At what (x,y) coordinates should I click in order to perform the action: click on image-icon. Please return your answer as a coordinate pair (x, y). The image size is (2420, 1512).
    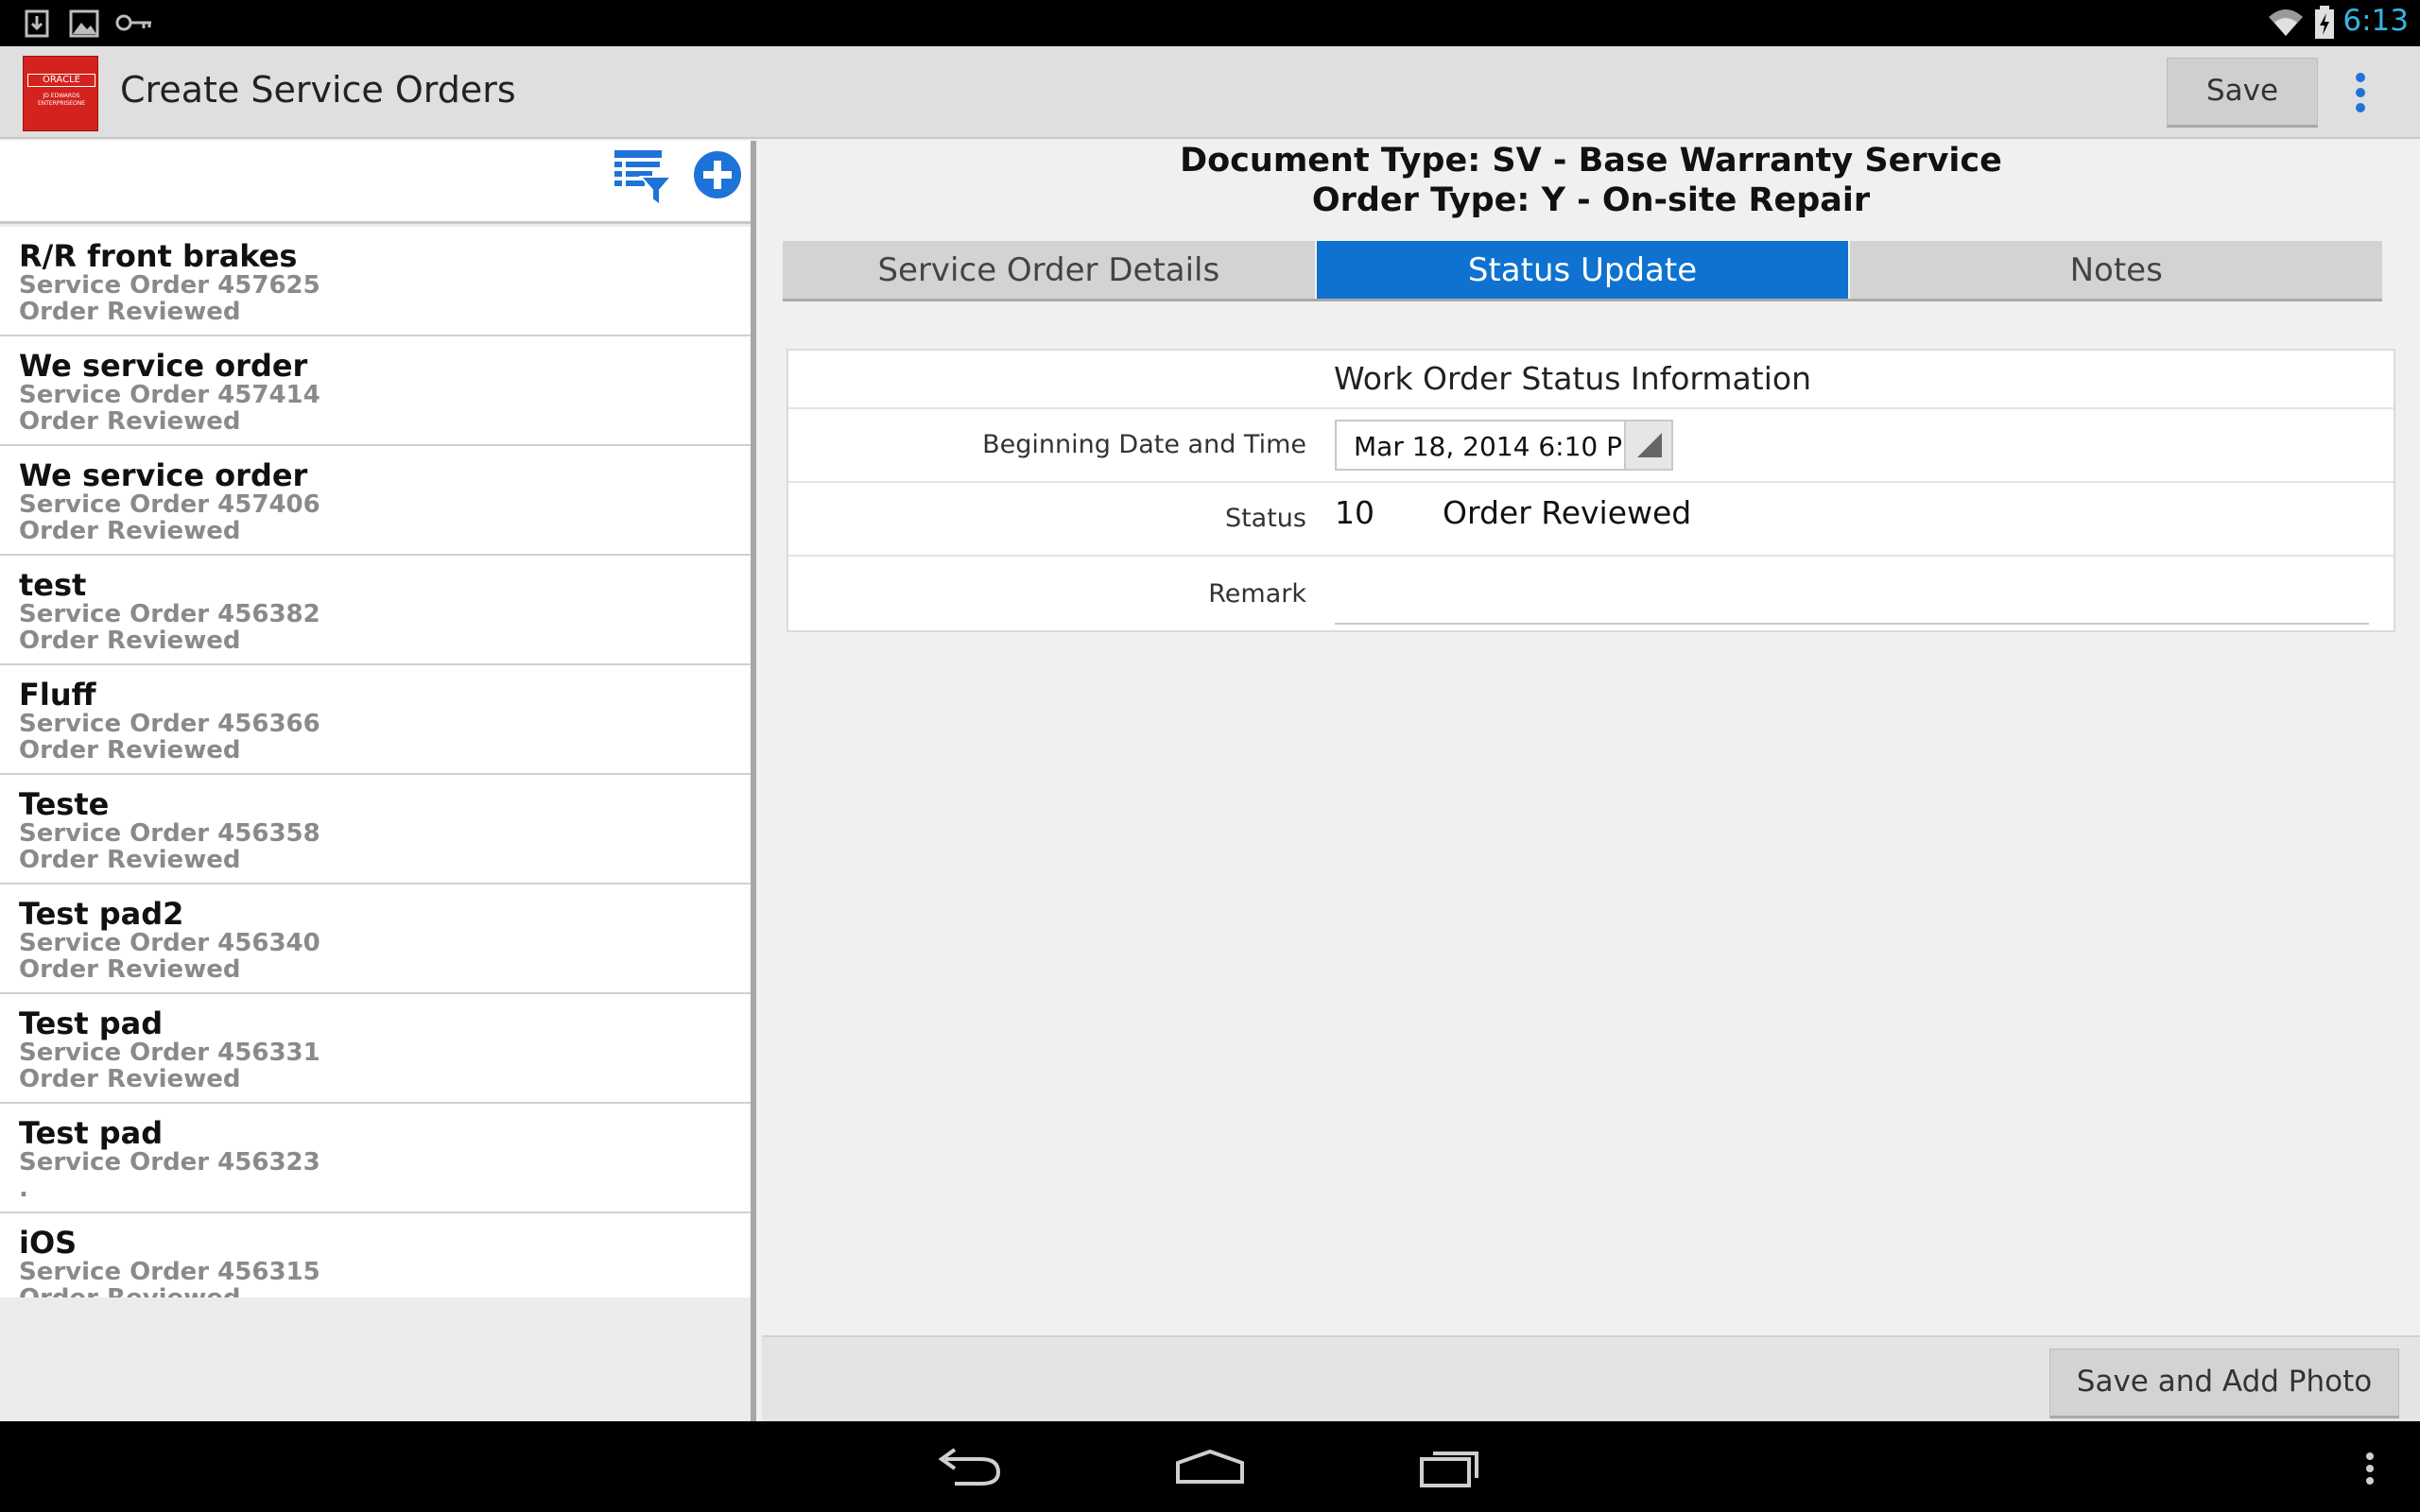
    Looking at the image, I should click on (84, 23).